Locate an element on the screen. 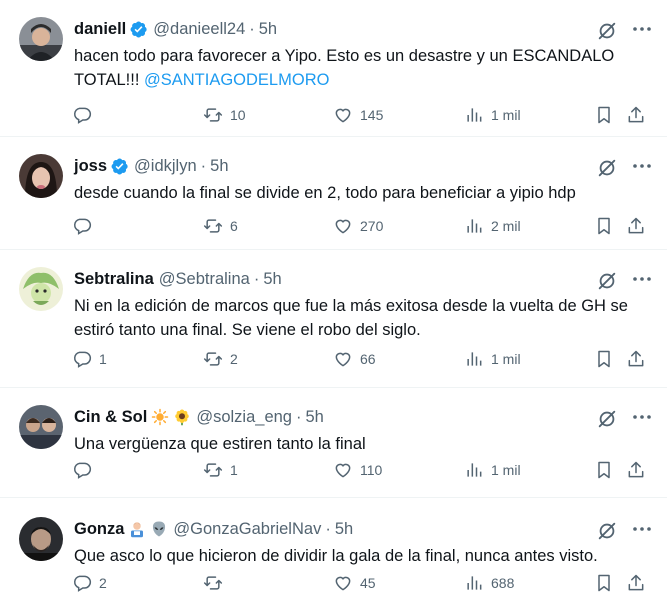 This screenshot has height=608, width=667. retweet-button: 1 is located at coordinates (220, 470).